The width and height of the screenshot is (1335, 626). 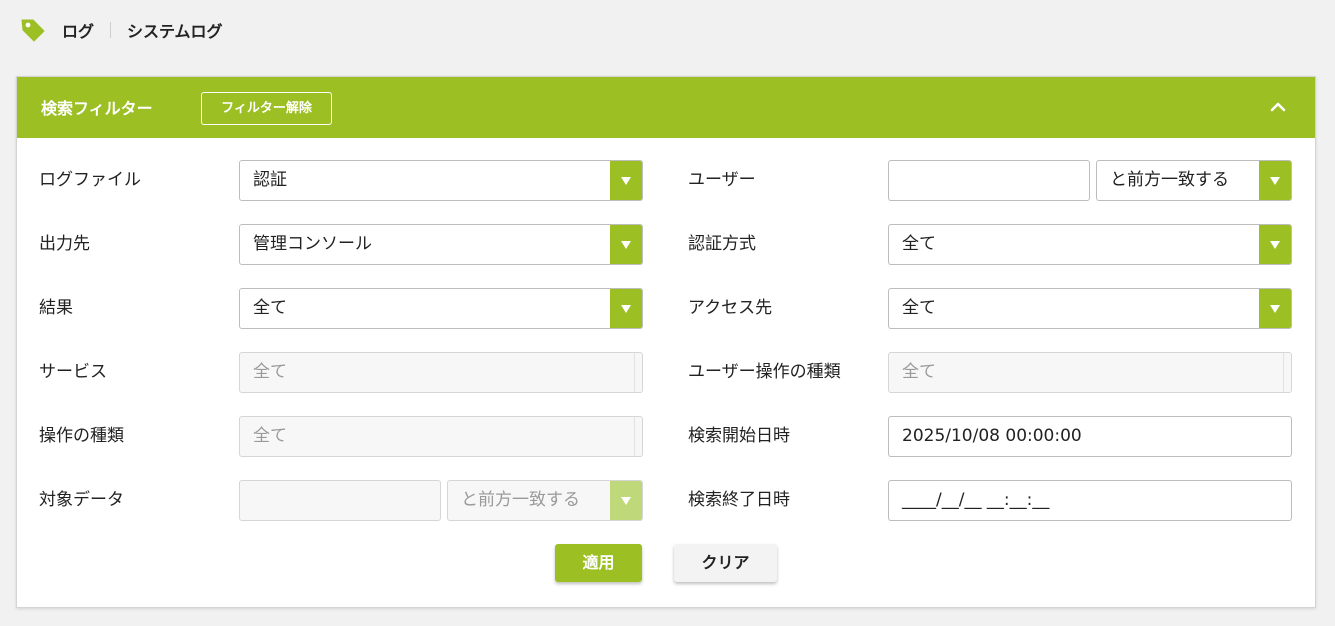 I want to click on log-file-select: 認証, so click(x=441, y=180).